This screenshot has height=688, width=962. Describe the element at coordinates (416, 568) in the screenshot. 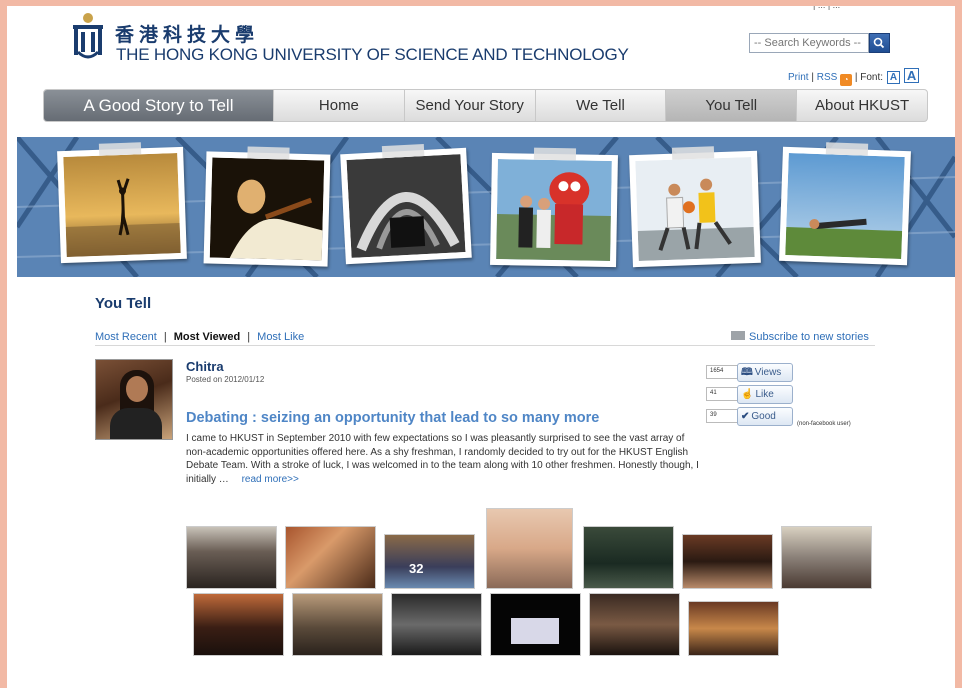

I see `thumbnail-label-32: 32` at that location.